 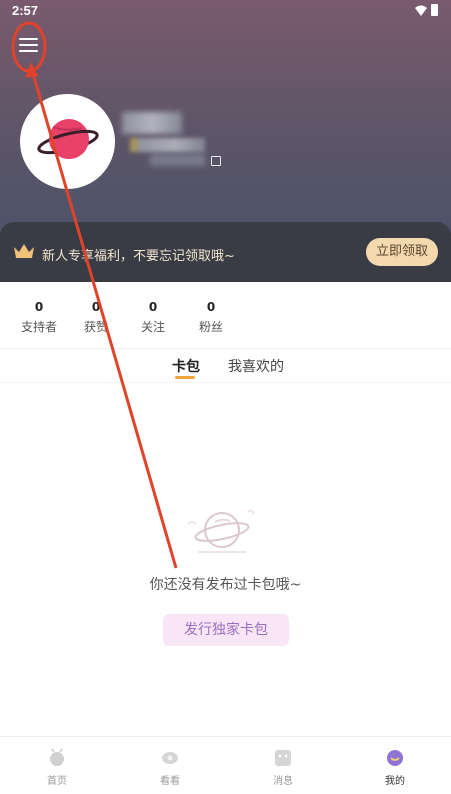 What do you see at coordinates (185, 377) in the screenshot?
I see `active-tab-indicator` at bounding box center [185, 377].